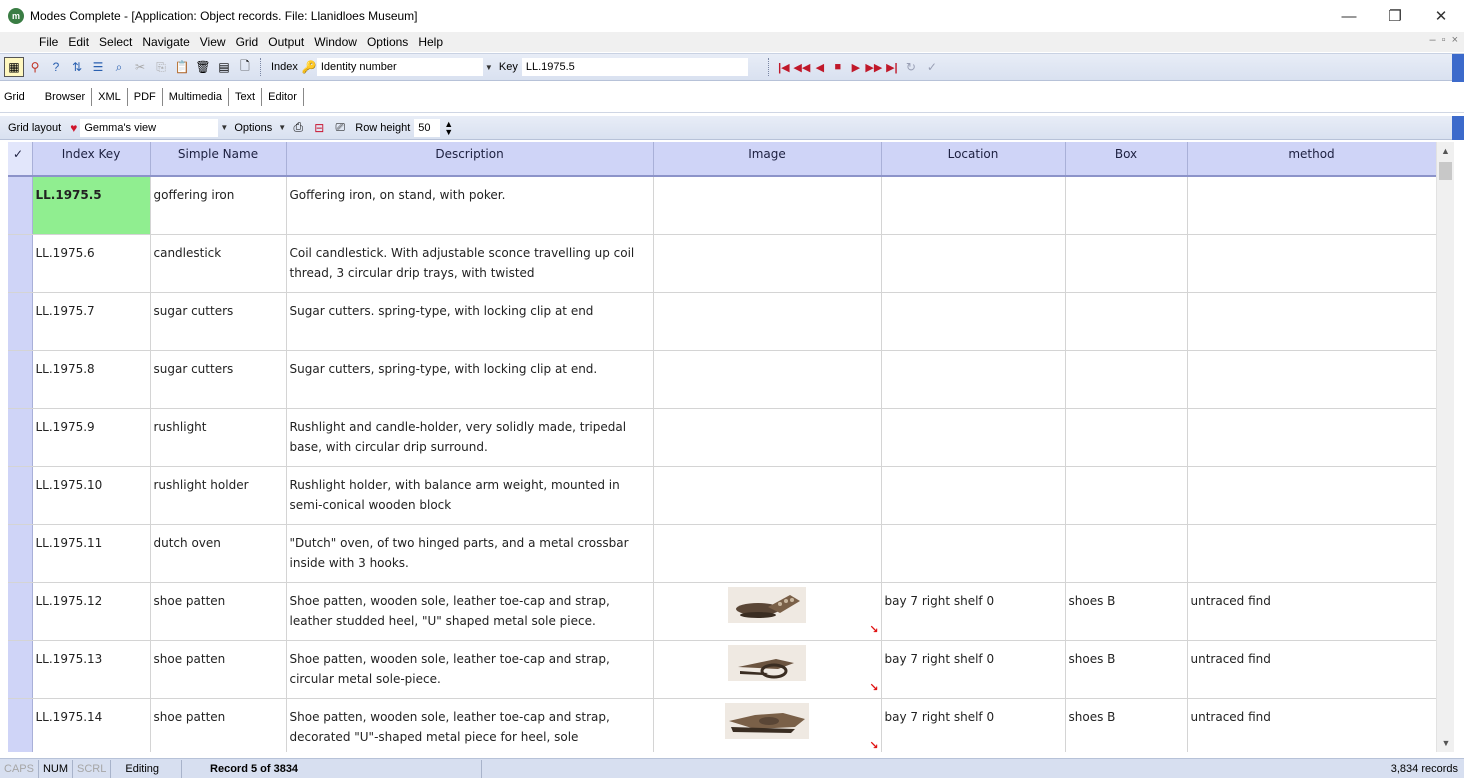 The image size is (1464, 778). Describe the element at coordinates (319, 128) in the screenshot. I see `minus-box-icon: ⊟` at that location.